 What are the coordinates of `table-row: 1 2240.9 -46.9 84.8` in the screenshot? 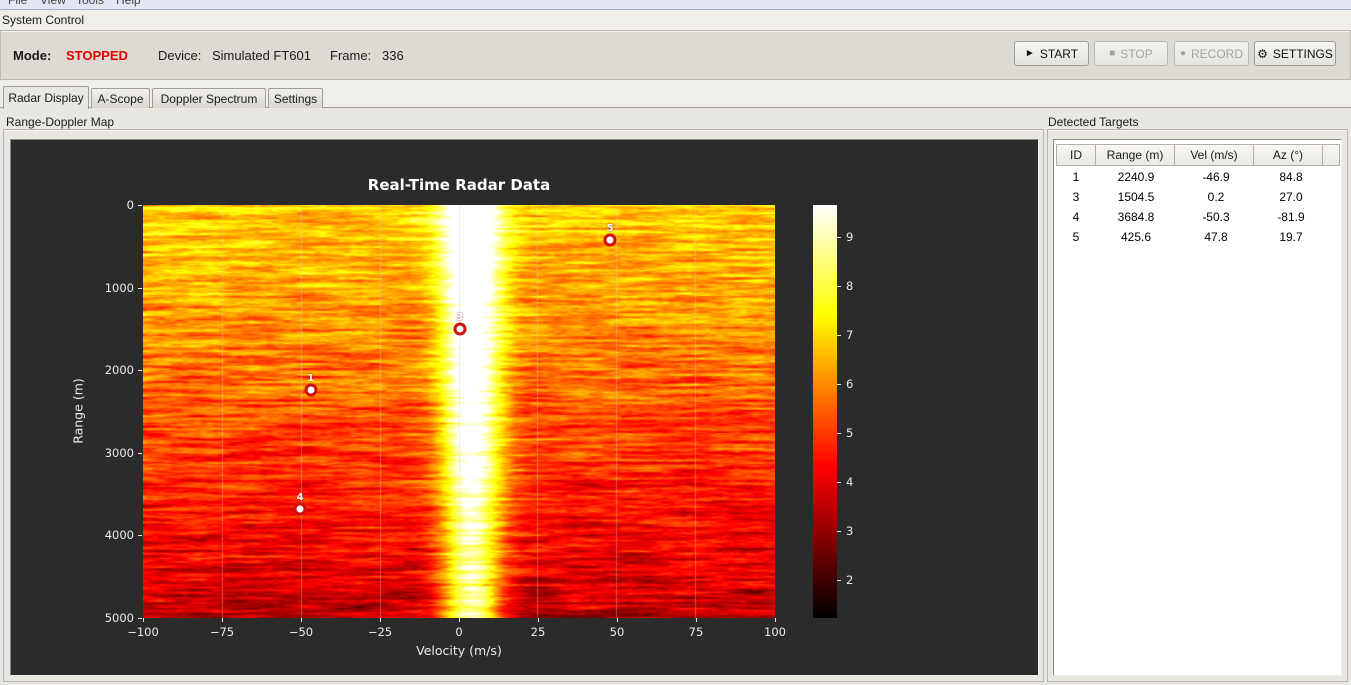 It's located at (1197, 177).